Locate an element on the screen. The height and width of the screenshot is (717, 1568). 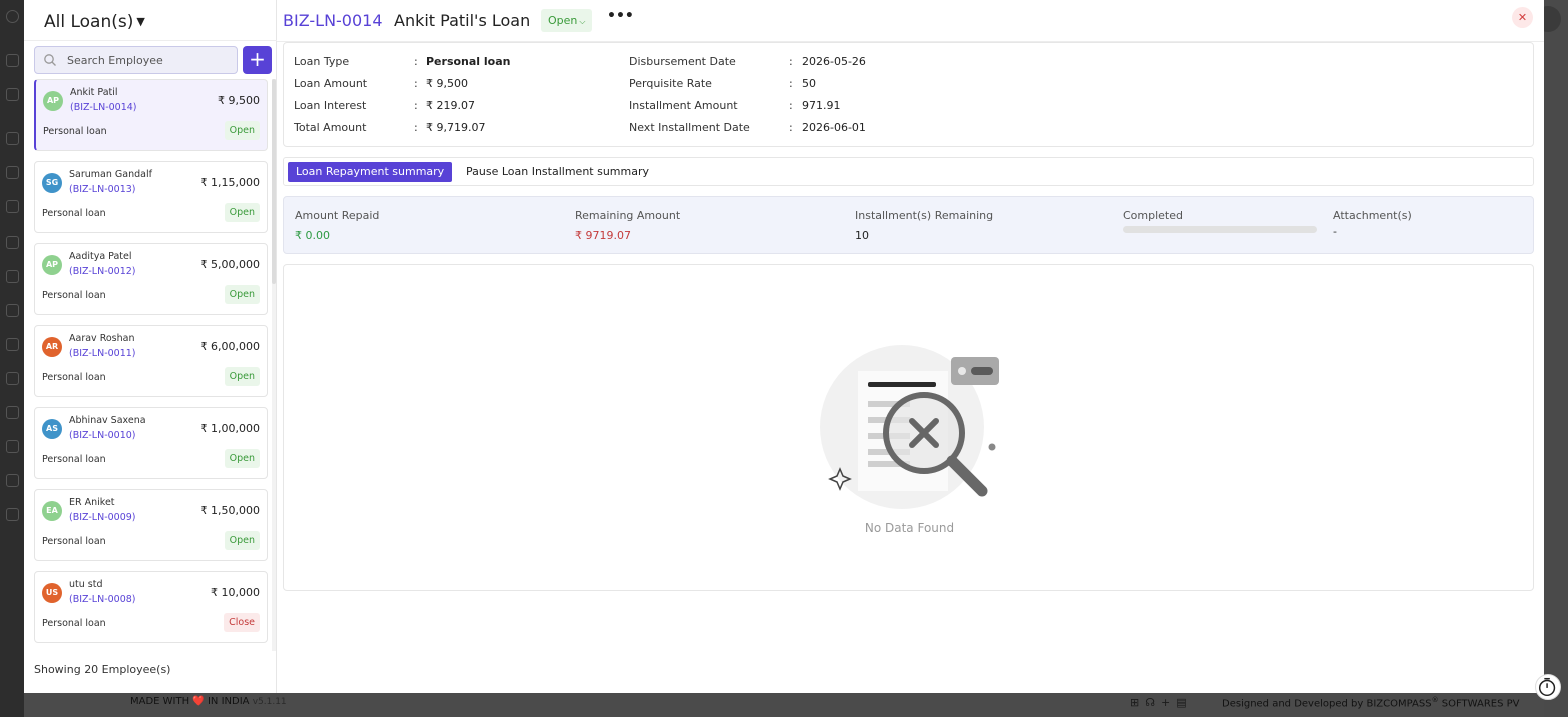
employee-name: Abhinav Saxena is located at coordinates (107, 420).